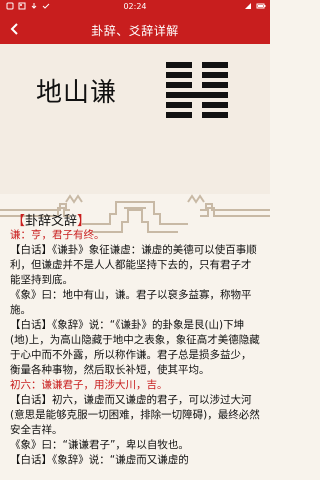  I want to click on title-bar: 卦辞、爻辞详解, so click(135, 29).